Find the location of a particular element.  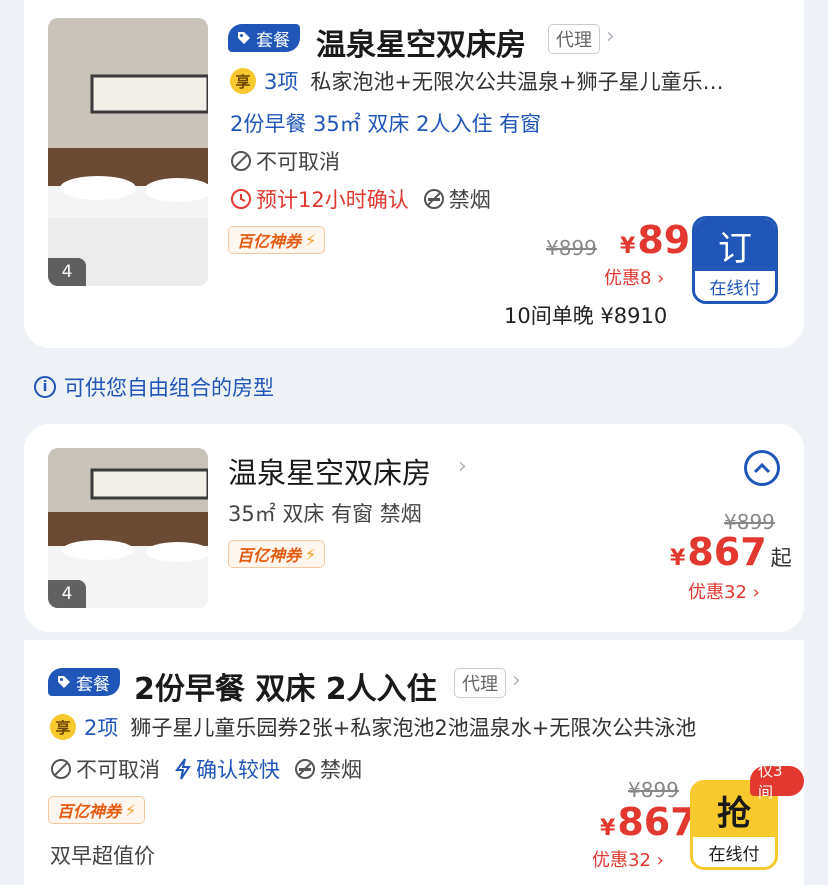

combination-tip-text: 可供您自由组合的房型 is located at coordinates (169, 388).